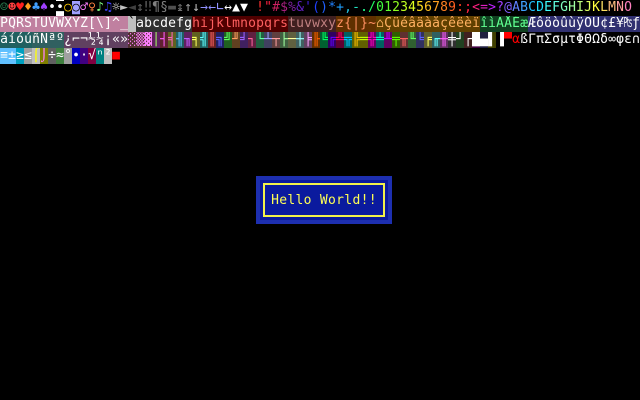 This screenshot has width=640, height=400. Describe the element at coordinates (228, 40) in the screenshot. I see `charset-glyph: ╝` at that location.